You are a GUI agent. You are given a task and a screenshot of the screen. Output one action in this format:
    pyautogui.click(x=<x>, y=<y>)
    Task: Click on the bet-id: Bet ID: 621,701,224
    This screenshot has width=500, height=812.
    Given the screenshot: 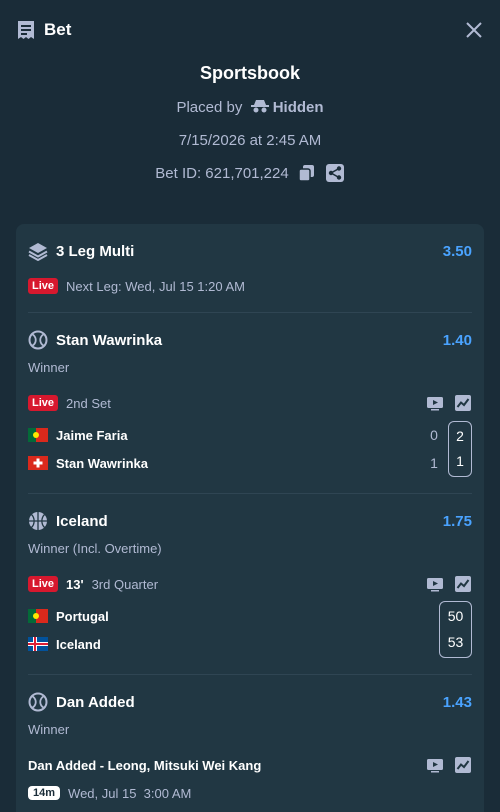 What is the action you would take?
    pyautogui.click(x=222, y=173)
    